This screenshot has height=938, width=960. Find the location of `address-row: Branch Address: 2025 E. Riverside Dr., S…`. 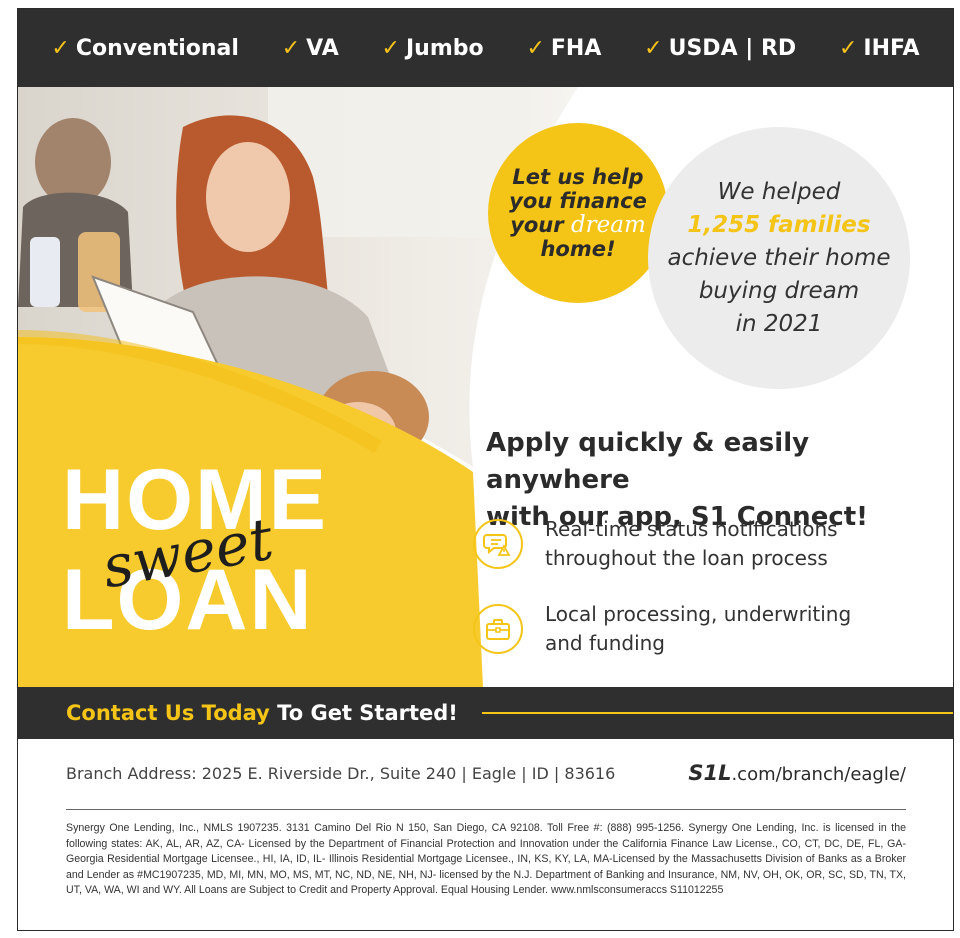

address-row: Branch Address: 2025 E. Riverside Dr., S… is located at coordinates (486, 773).